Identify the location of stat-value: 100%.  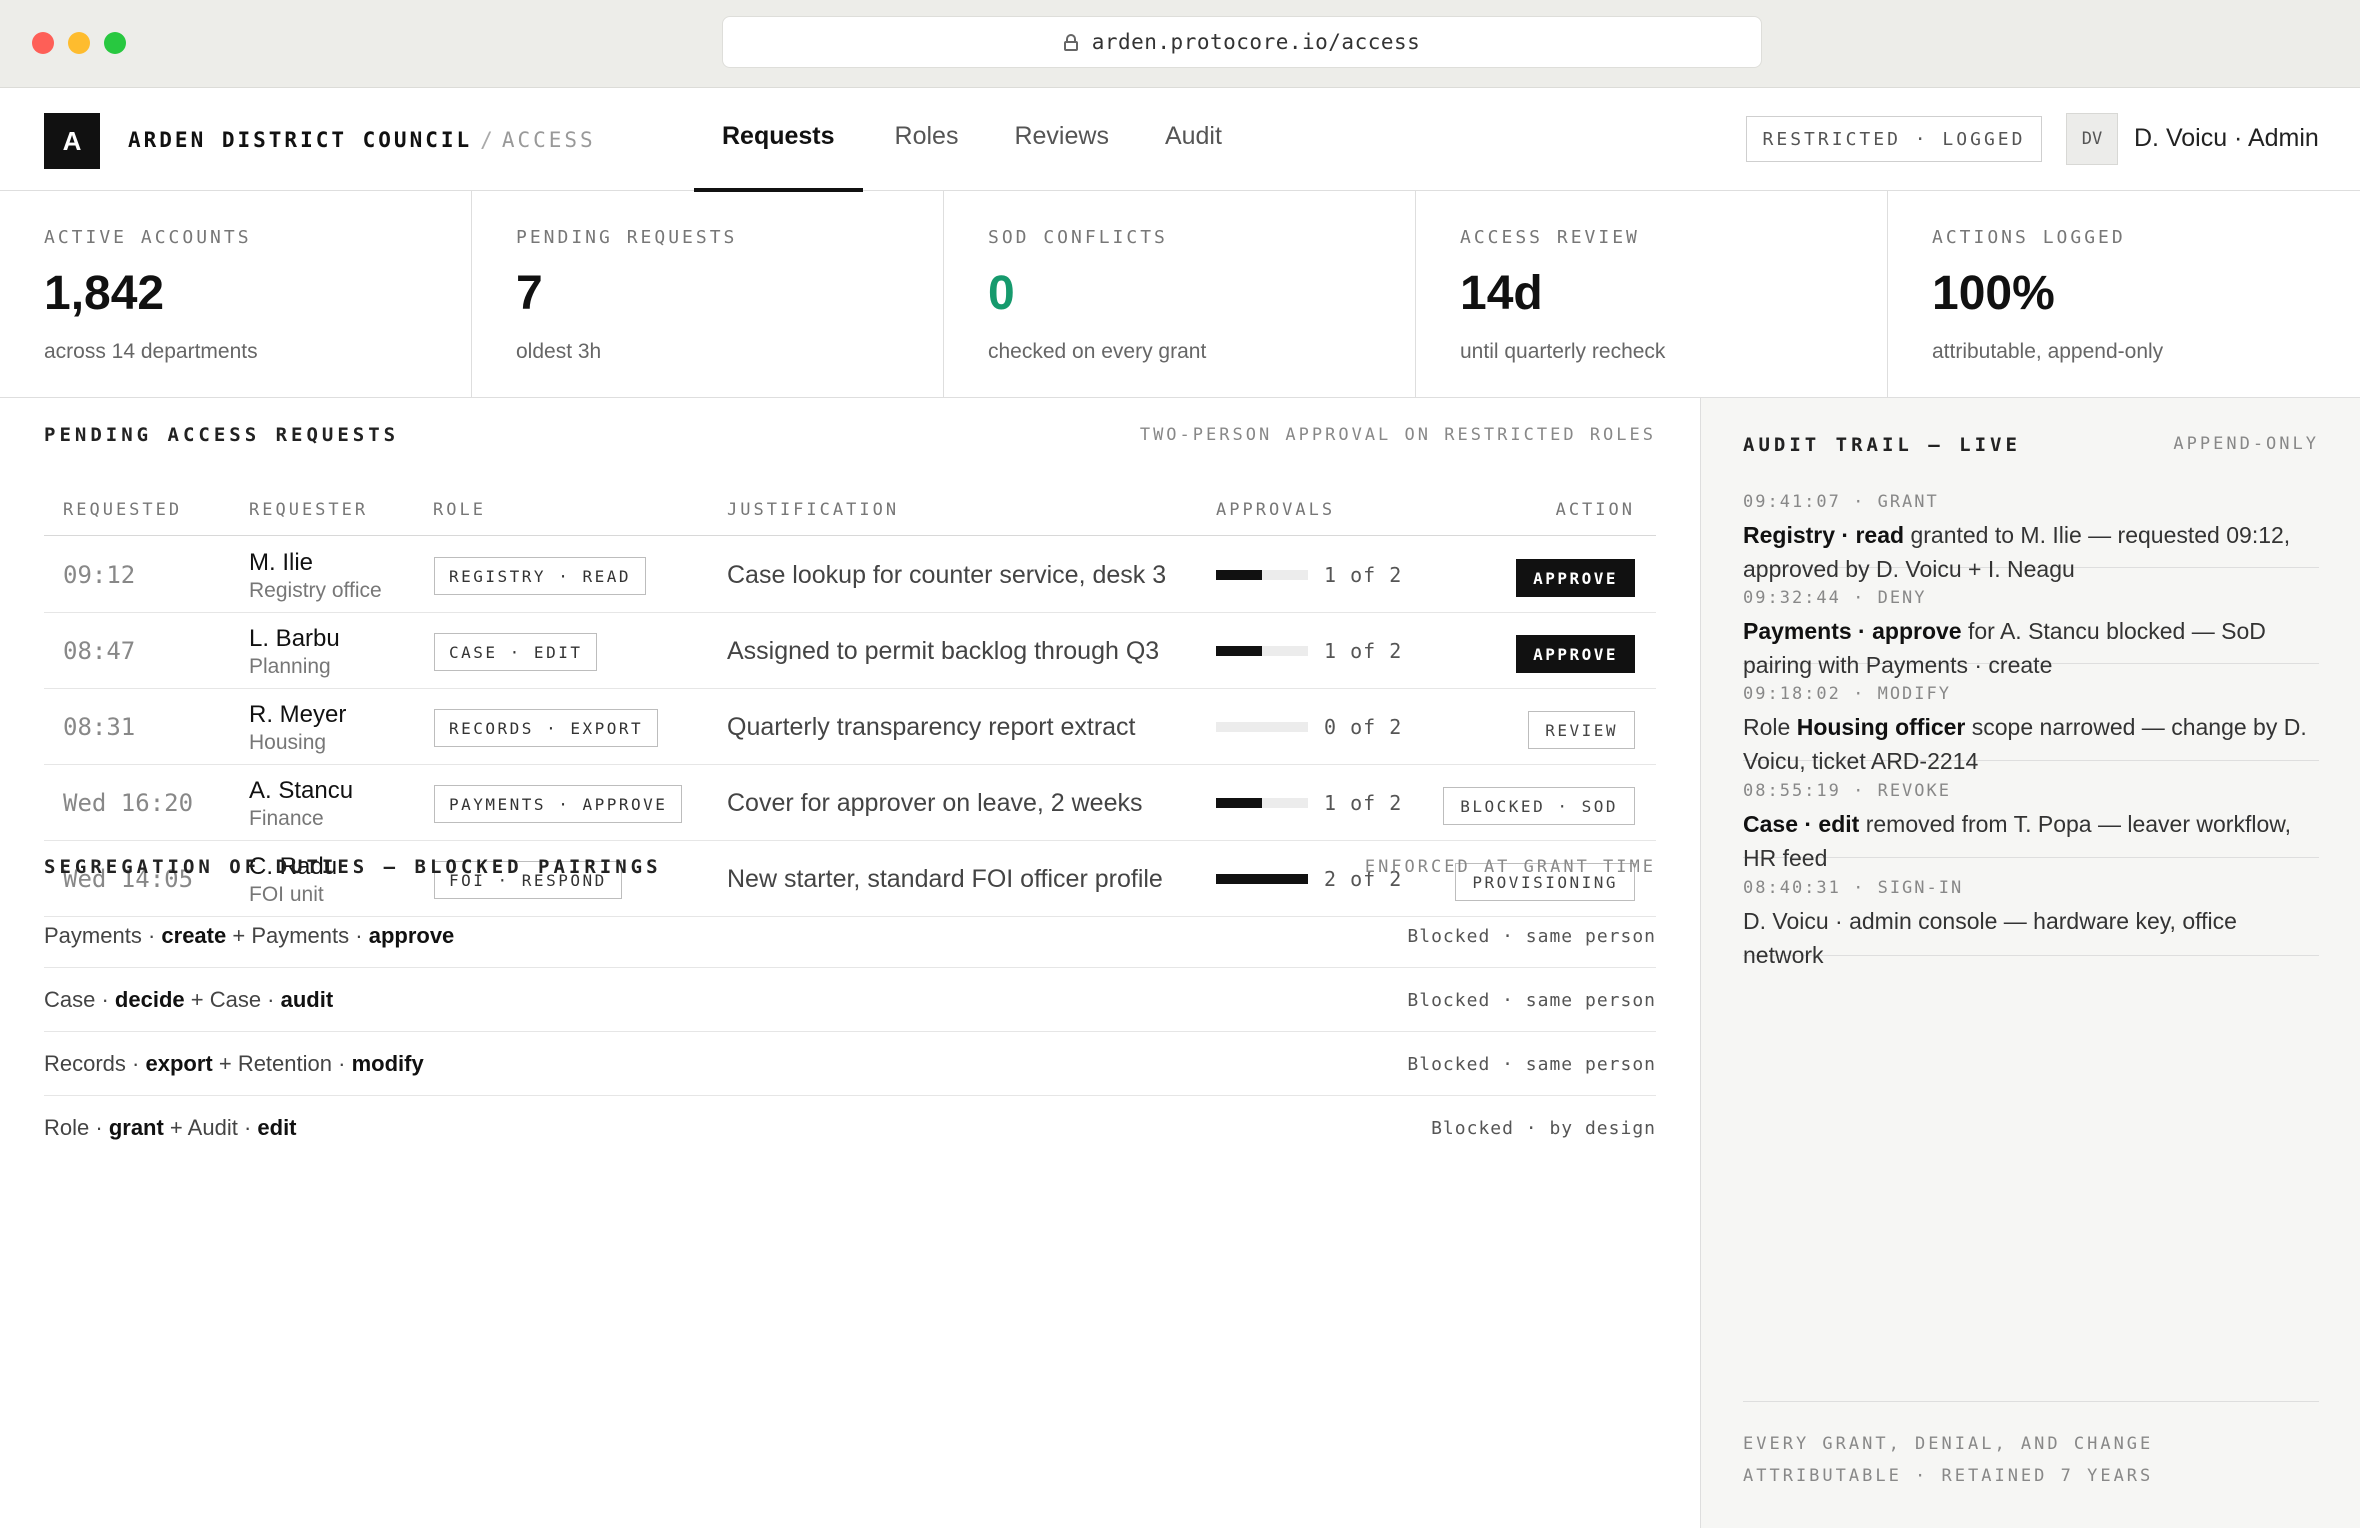
(1993, 293).